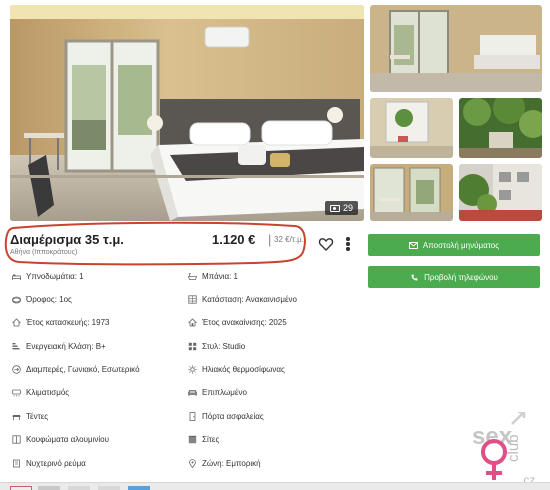 Image resolution: width=550 pixels, height=490 pixels. I want to click on feature-style: Στυλ: Studio, so click(216, 346).